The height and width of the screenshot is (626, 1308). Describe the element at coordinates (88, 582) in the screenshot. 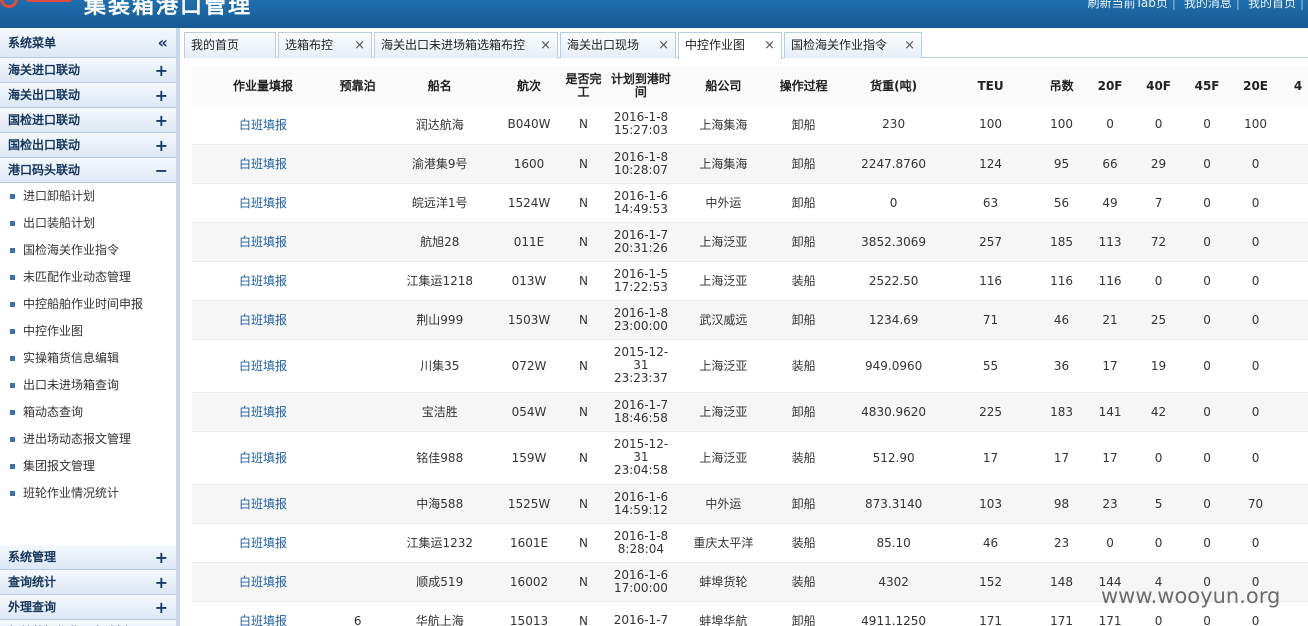

I see `sidebar-group-groups_bottom-1: 查询统计 +` at that location.